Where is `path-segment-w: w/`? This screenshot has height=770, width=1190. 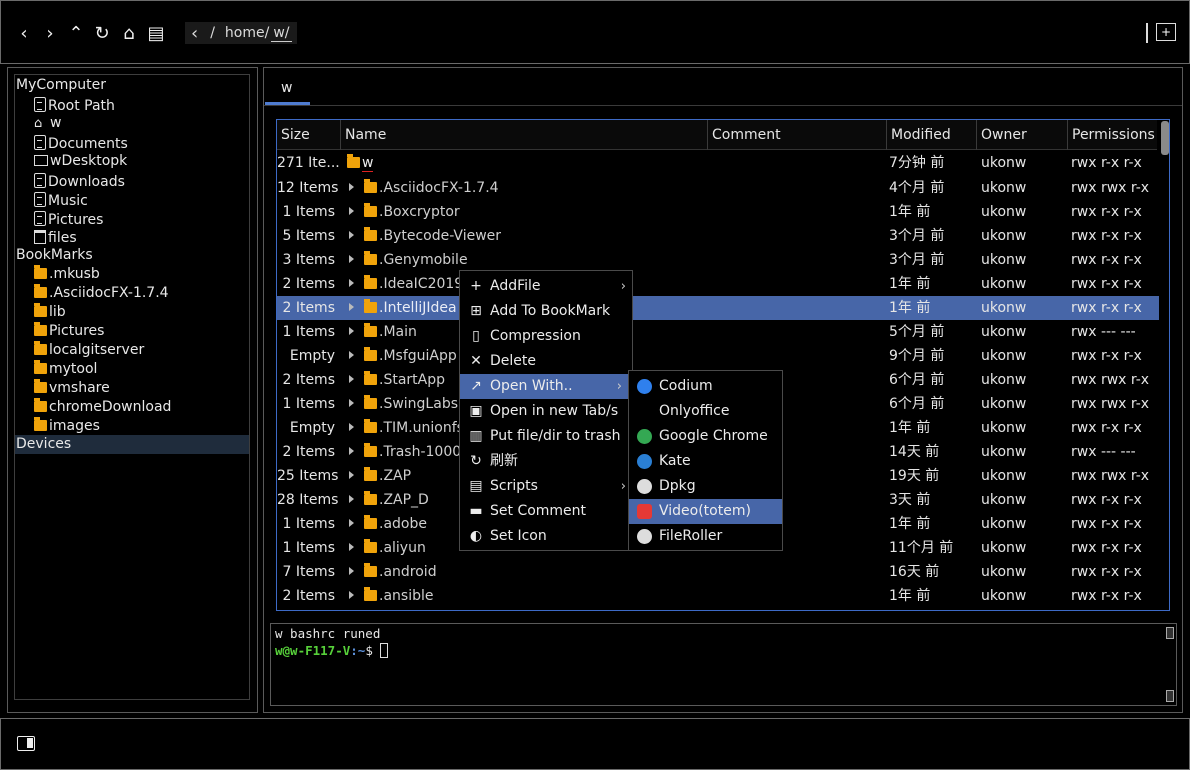 path-segment-w: w/ is located at coordinates (281, 33).